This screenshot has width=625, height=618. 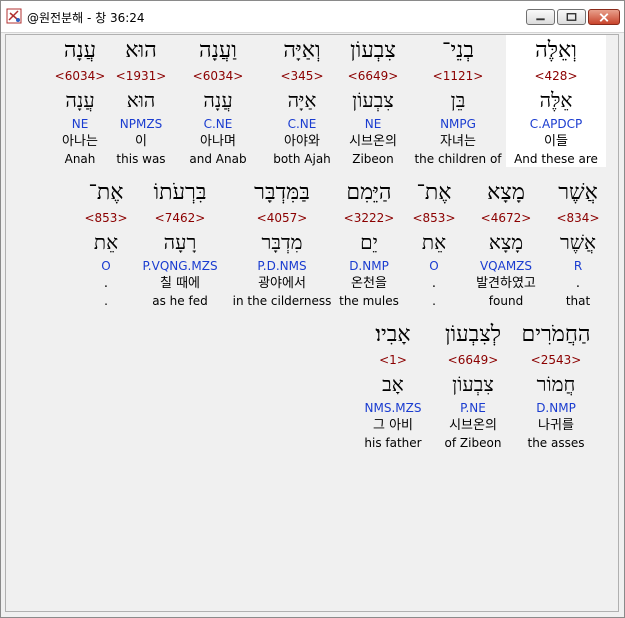 I want to click on strong-number: <3222>, so click(x=369, y=218).